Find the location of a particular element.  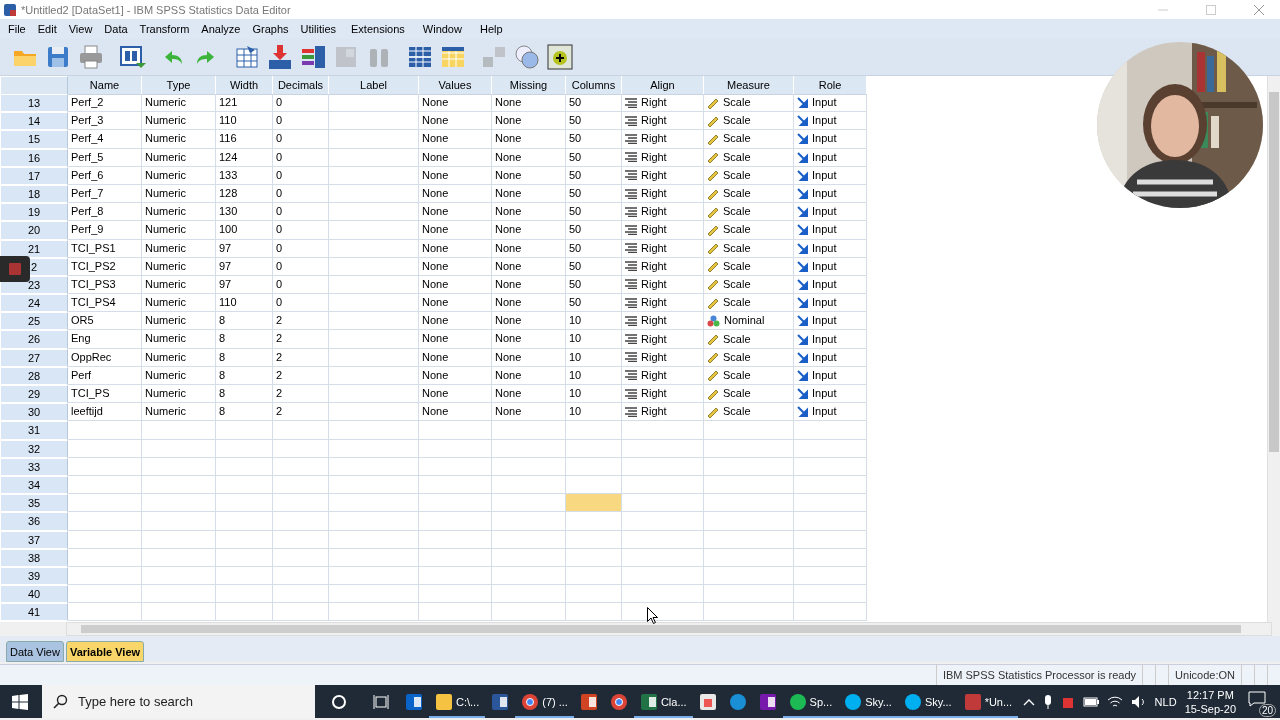

table-cell: 50 is located at coordinates (594, 139).